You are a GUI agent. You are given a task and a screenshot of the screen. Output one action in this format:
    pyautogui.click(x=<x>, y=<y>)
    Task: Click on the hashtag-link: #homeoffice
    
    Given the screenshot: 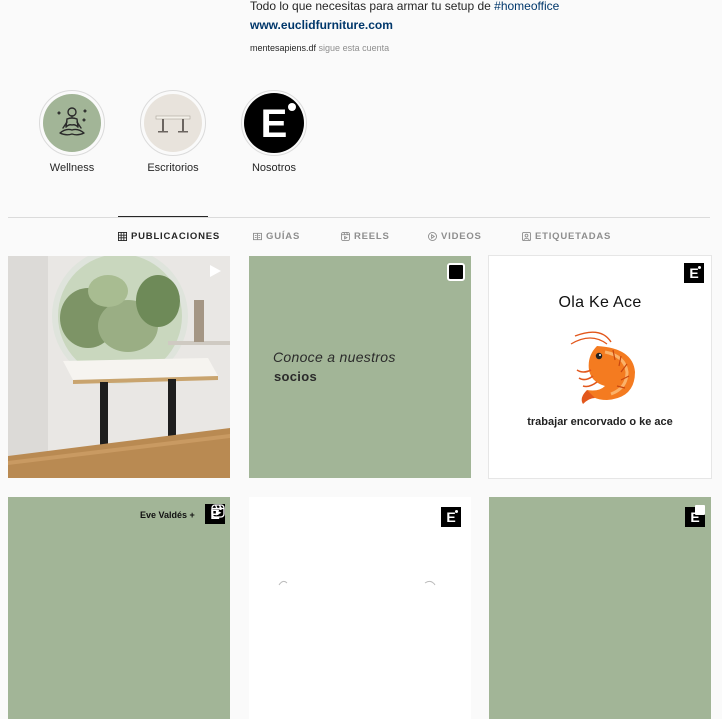 What is the action you would take?
    pyautogui.click(x=526, y=6)
    